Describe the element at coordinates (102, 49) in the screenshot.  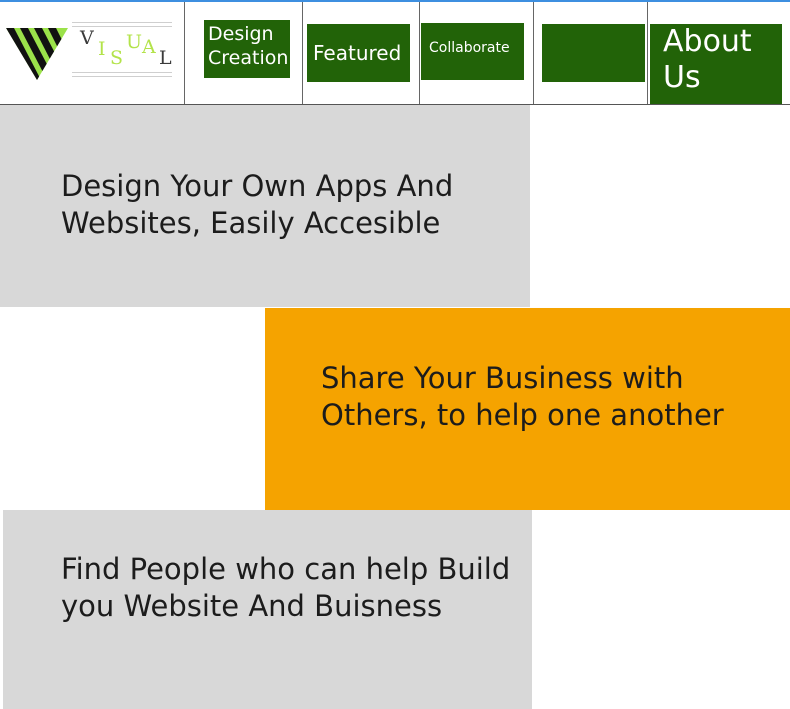
I see `logo-letter: I` at that location.